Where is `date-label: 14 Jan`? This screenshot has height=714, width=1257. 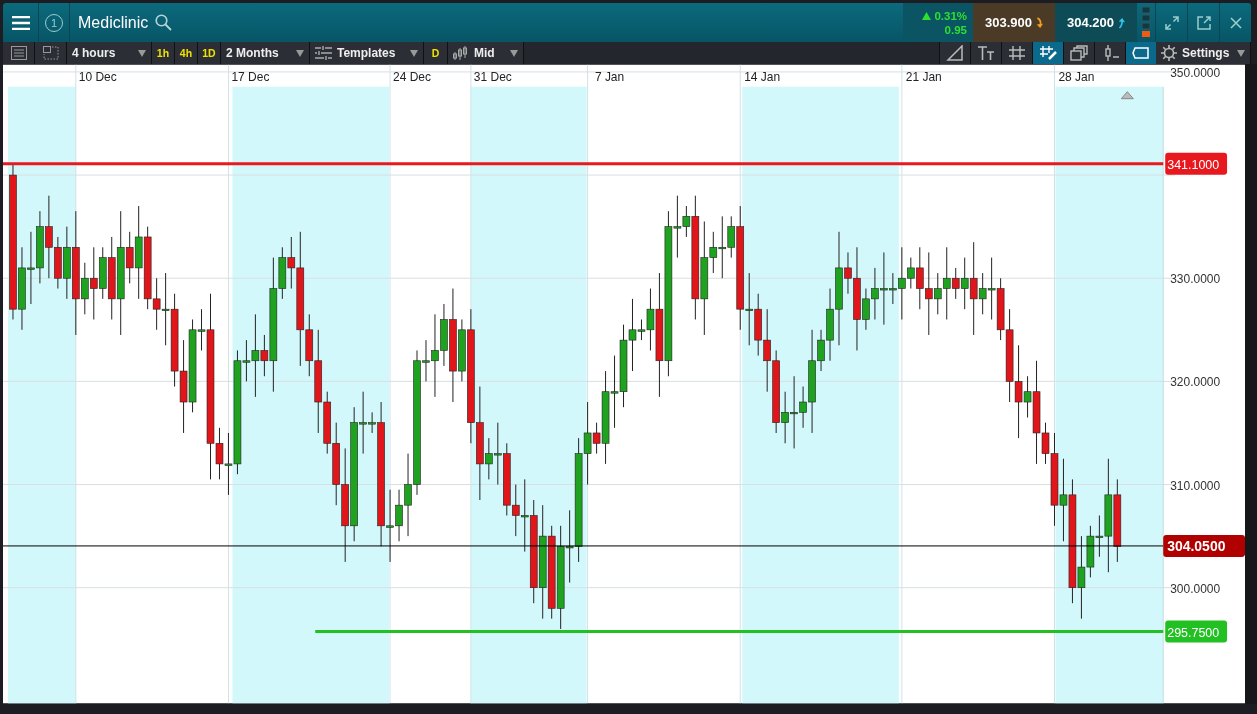
date-label: 14 Jan is located at coordinates (762, 76).